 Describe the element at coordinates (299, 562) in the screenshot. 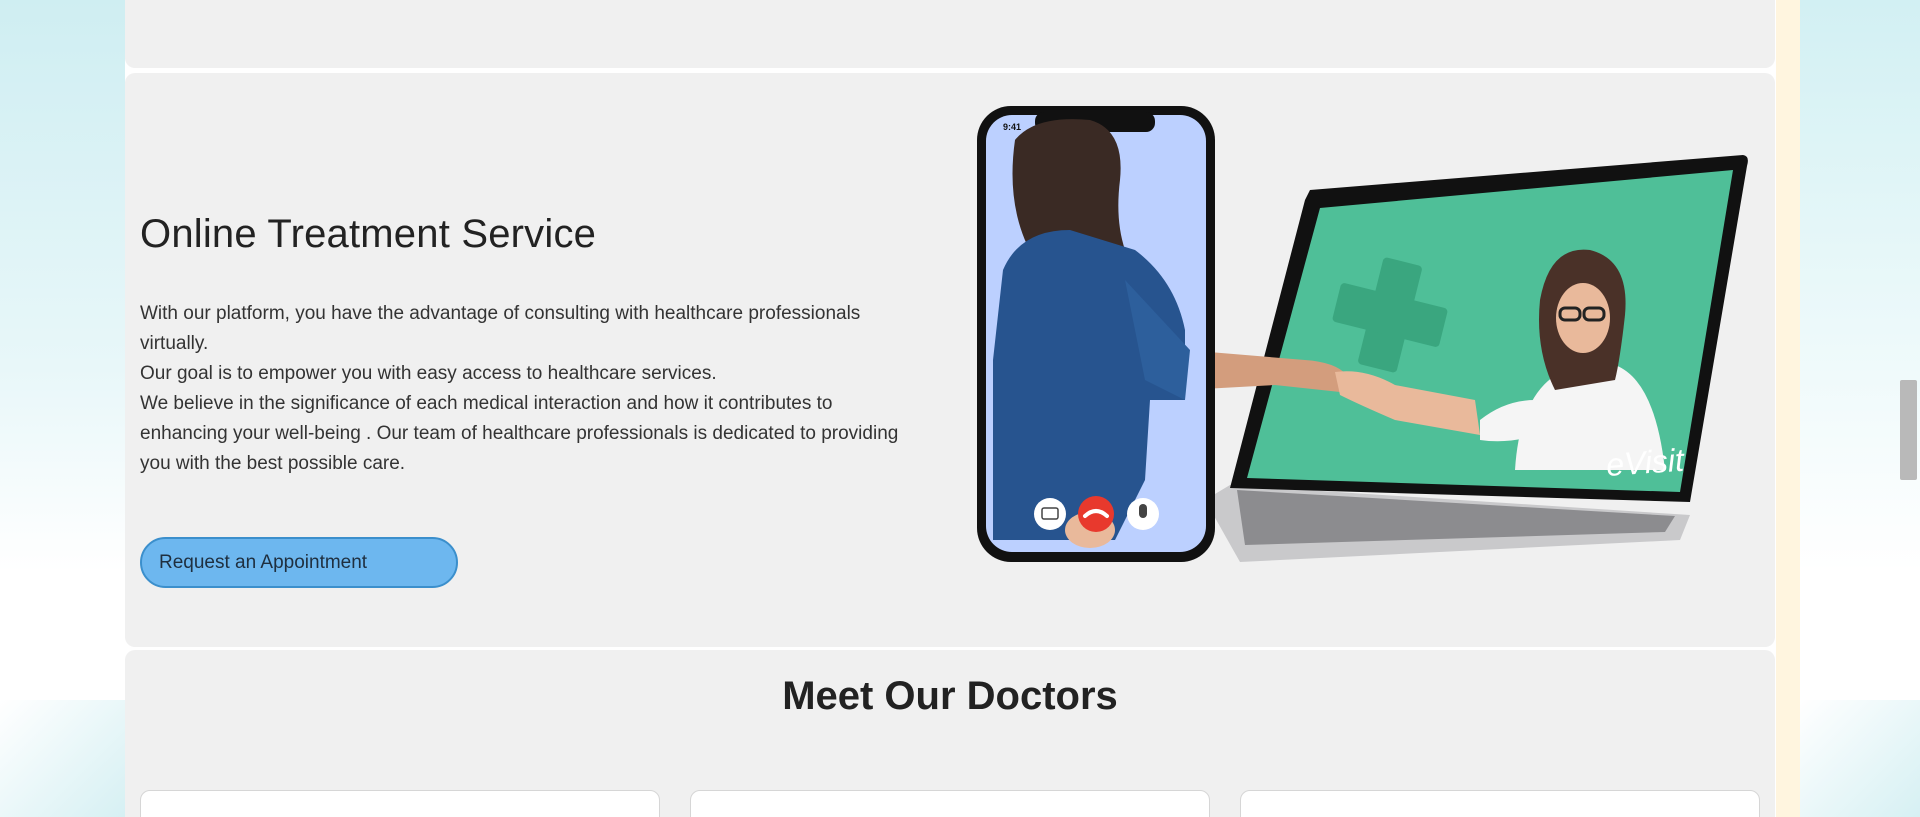

I see `request-appointment-button: Request an Appointment` at that location.